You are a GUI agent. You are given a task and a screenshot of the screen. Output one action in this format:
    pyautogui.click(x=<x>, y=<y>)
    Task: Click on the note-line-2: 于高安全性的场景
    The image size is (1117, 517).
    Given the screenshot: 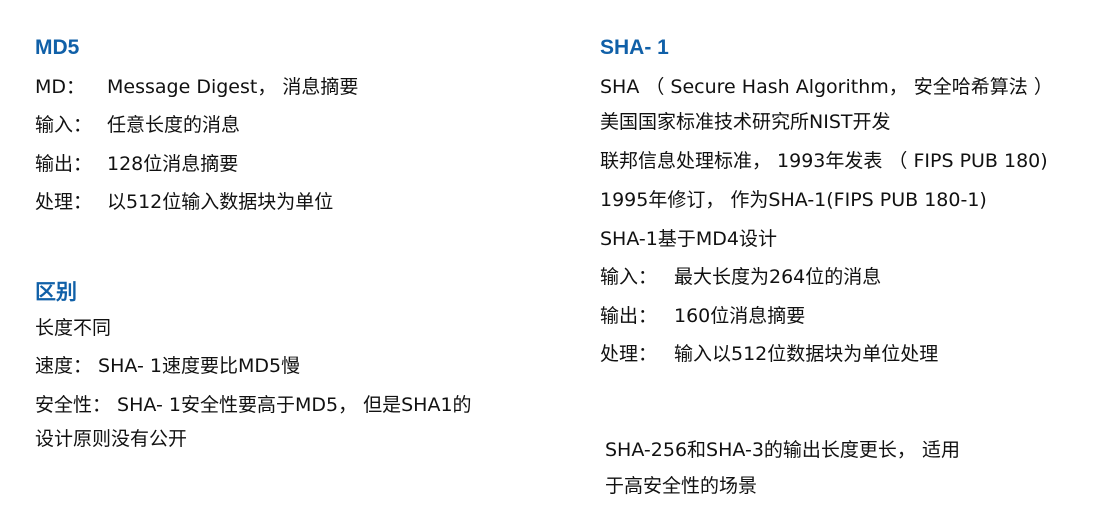 What is the action you would take?
    pyautogui.click(x=681, y=486)
    